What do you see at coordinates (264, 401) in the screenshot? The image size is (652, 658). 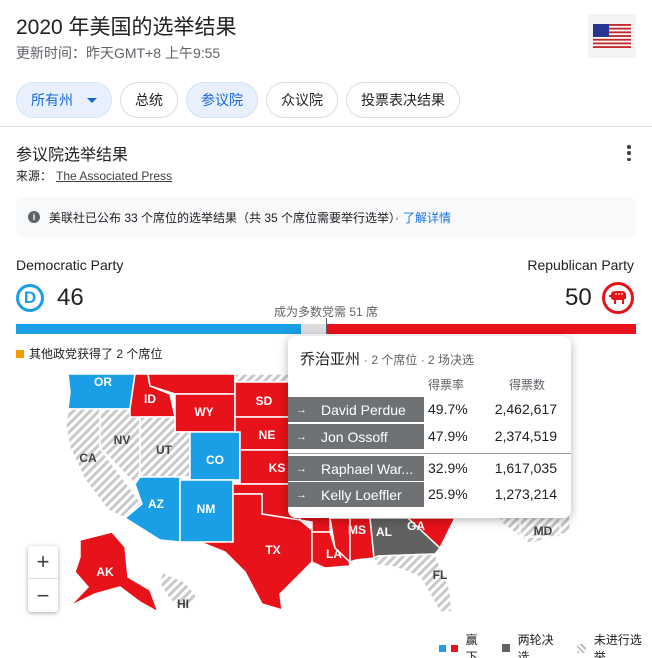 I see `map-label-sd: SD` at bounding box center [264, 401].